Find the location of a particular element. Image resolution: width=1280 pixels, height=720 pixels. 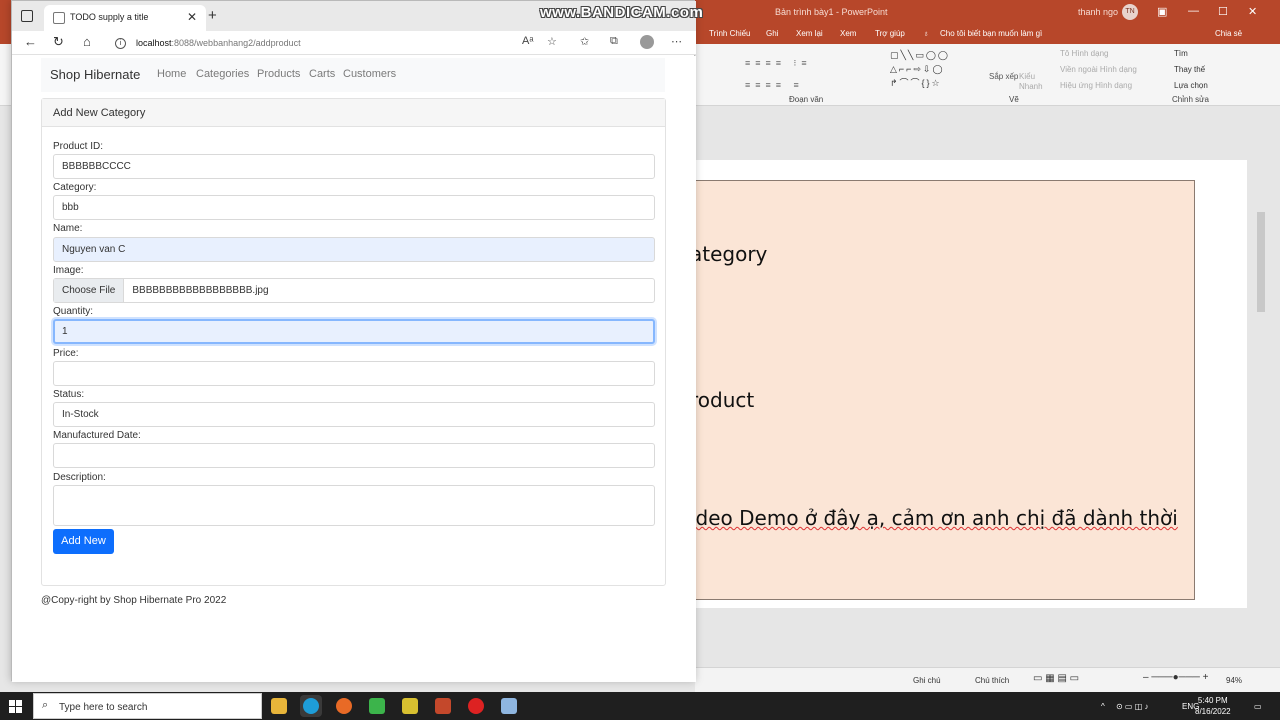

ppt-vertical-scrollbar is located at coordinates (1261, 262).